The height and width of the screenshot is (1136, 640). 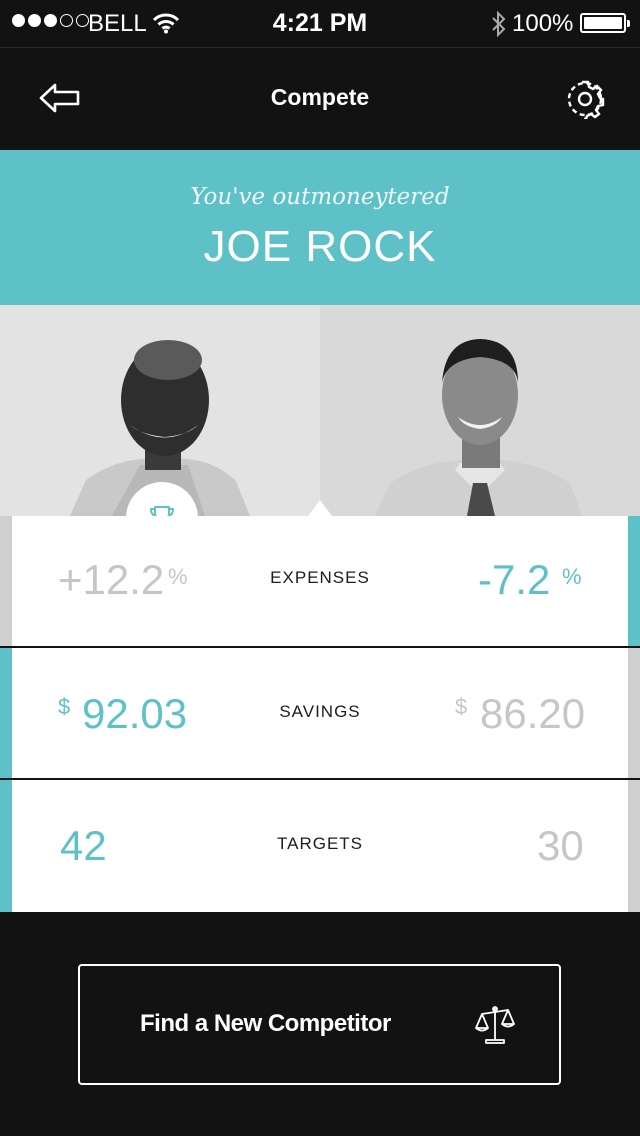 I want to click on competitor-name: JOE ROCK, so click(x=320, y=246).